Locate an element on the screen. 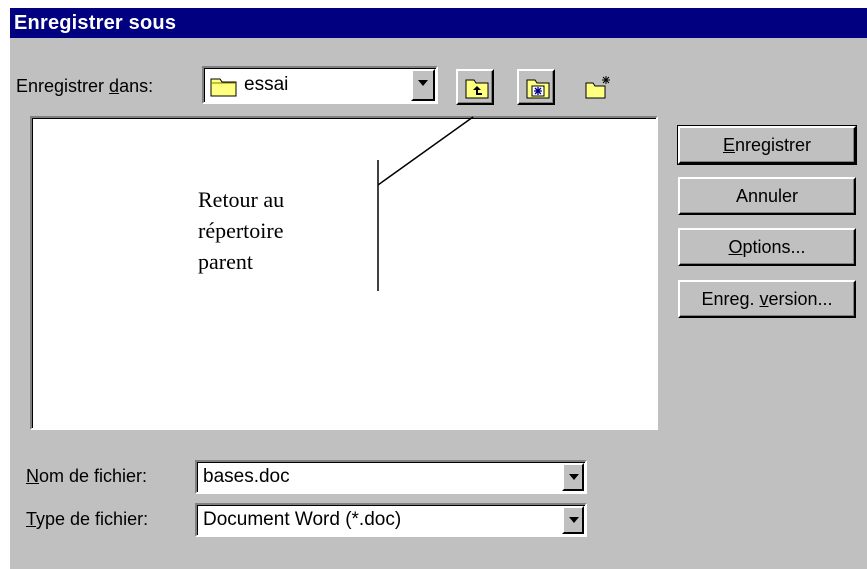 This screenshot has width=867, height=569. file-name-input: bases.doc is located at coordinates (391, 477).